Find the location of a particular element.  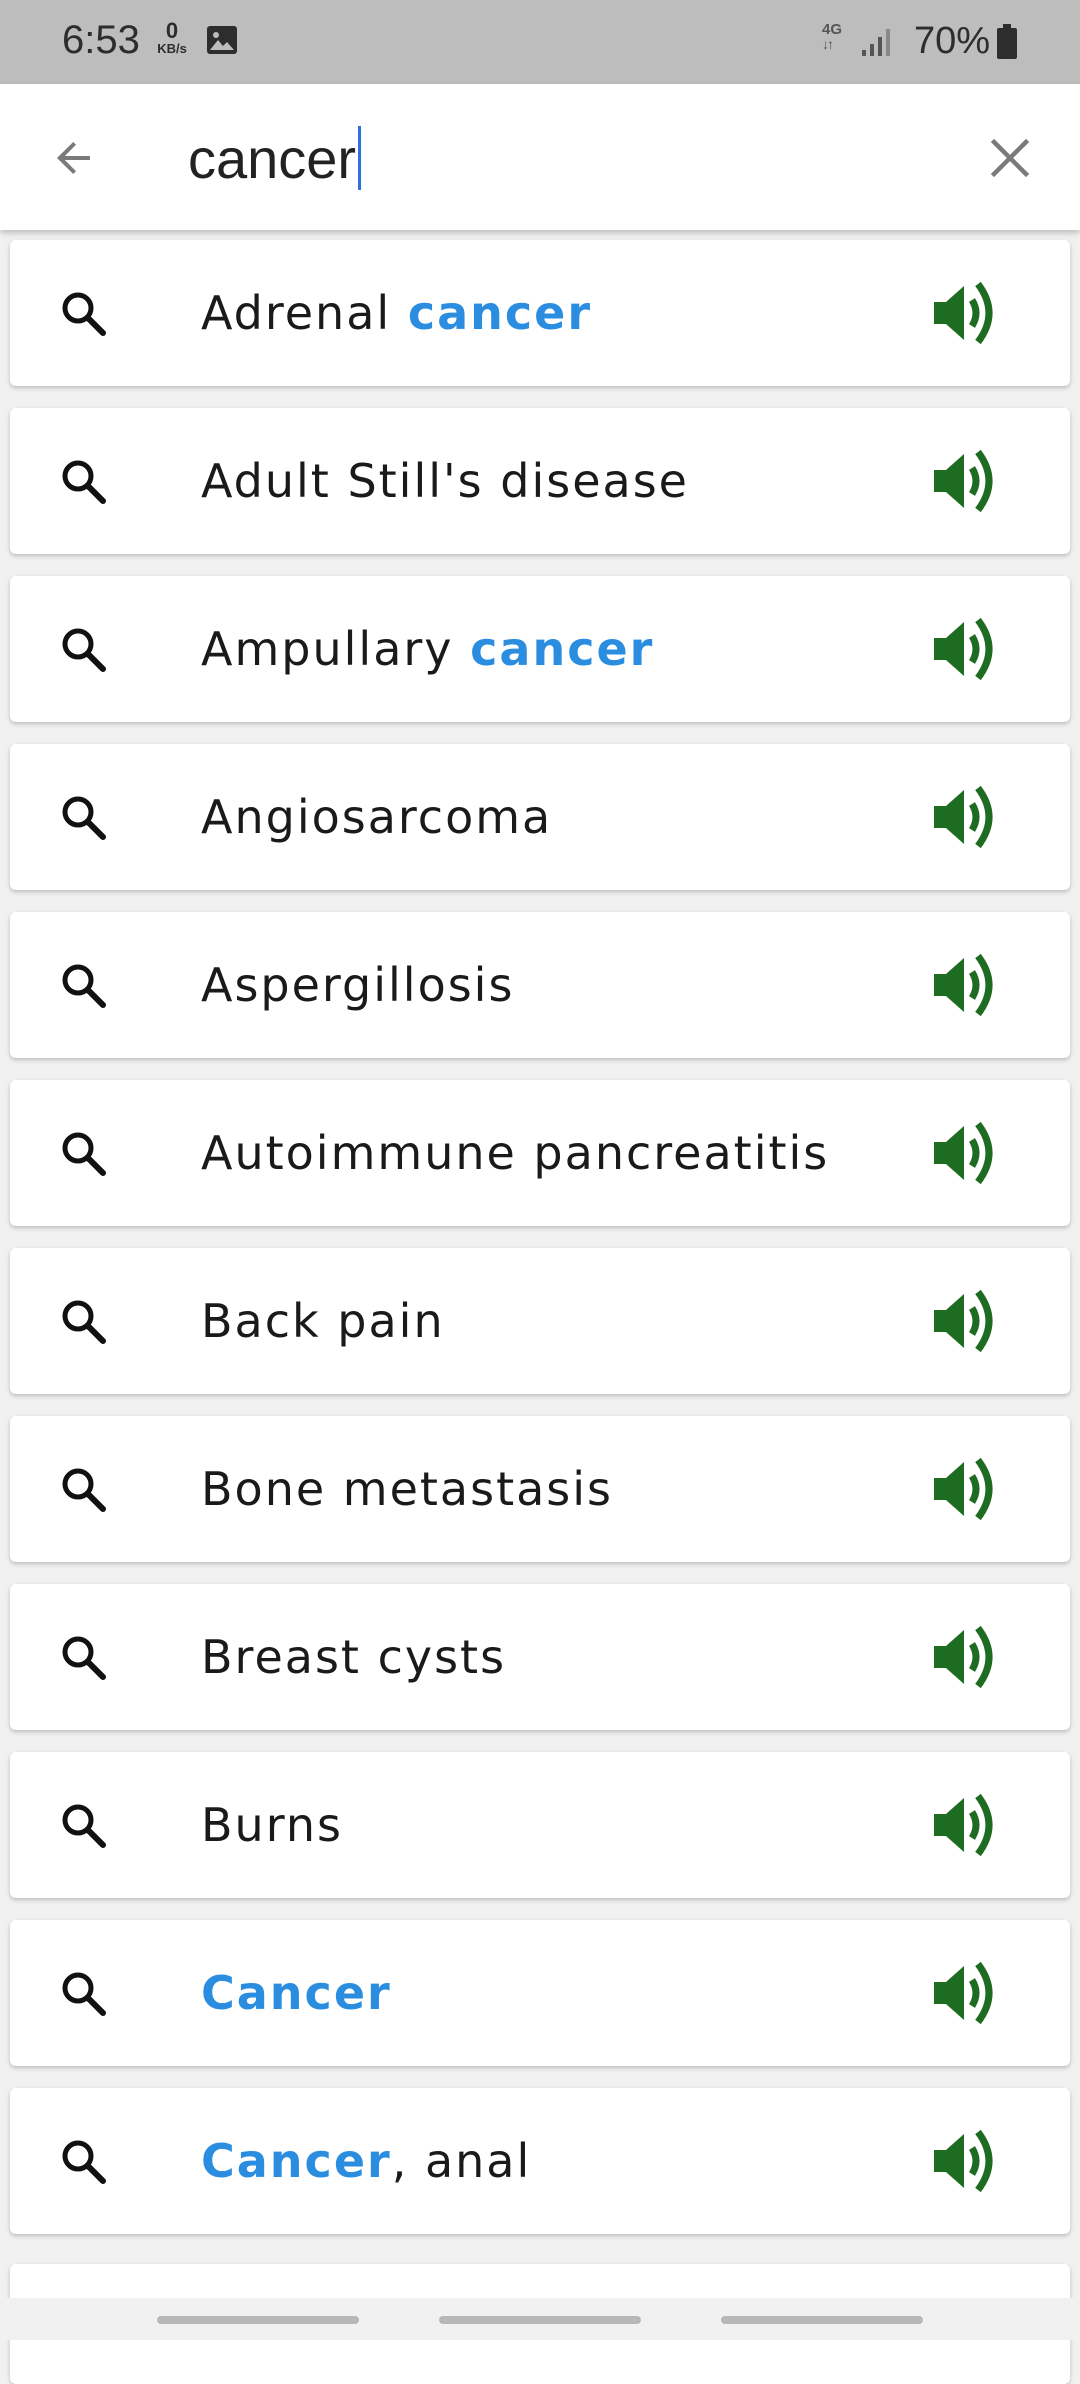

result-label-text: Breast cysts is located at coordinates (354, 1657).